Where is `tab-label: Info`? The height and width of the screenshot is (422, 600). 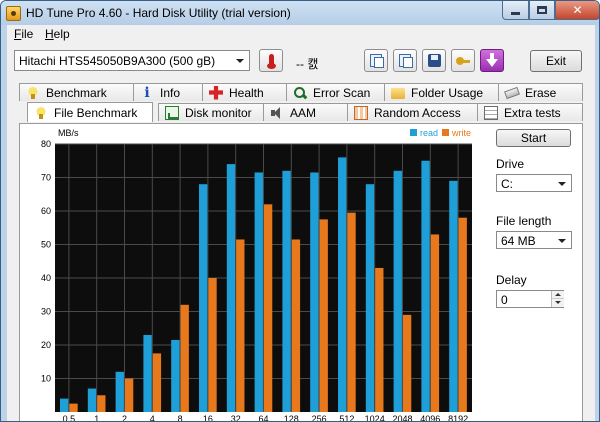
tab-label: Info is located at coordinates (170, 92).